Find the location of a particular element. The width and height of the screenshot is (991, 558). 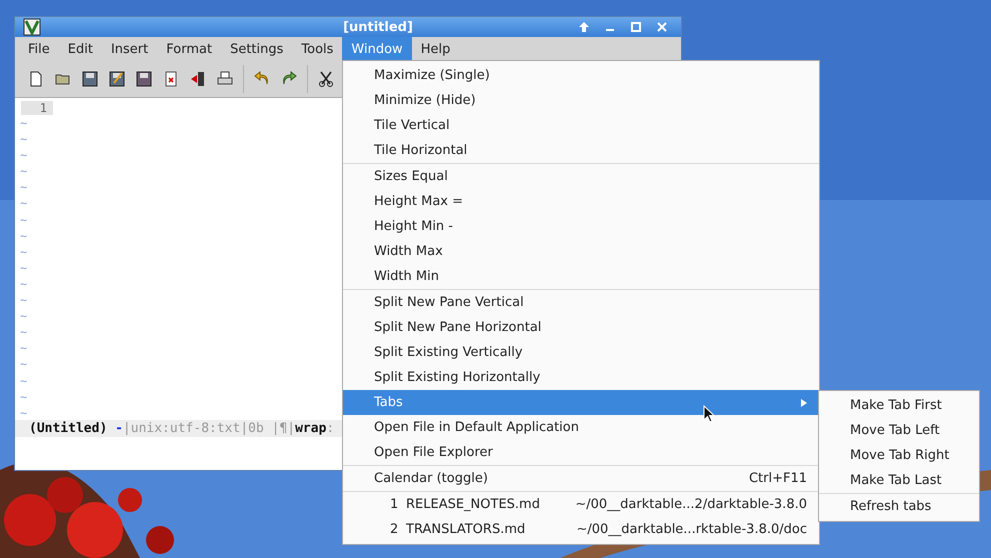

menu-item: Settings is located at coordinates (256, 49).